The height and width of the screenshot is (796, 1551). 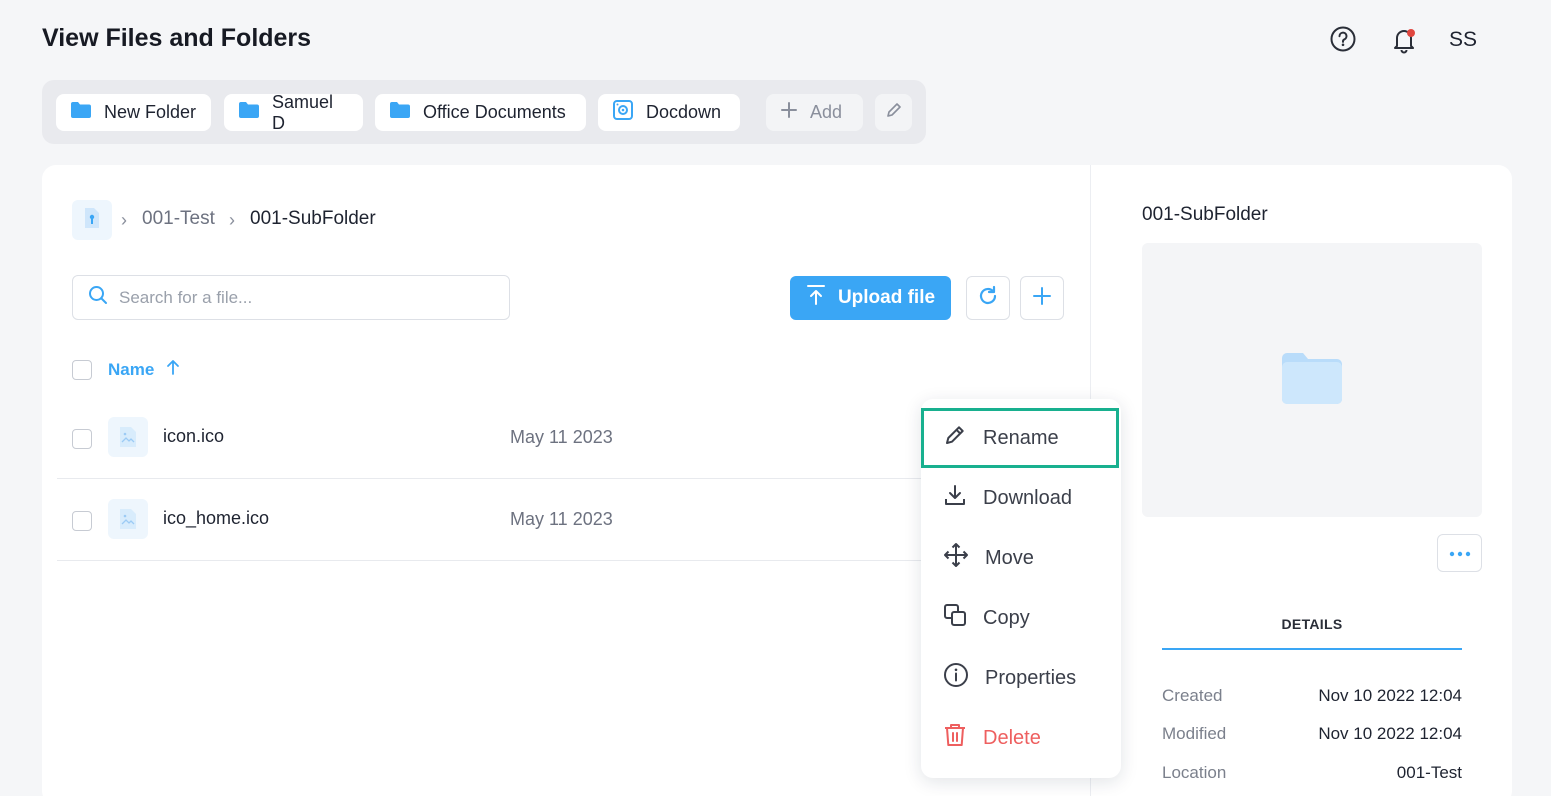 I want to click on menu-item-move: Move, so click(x=1021, y=558).